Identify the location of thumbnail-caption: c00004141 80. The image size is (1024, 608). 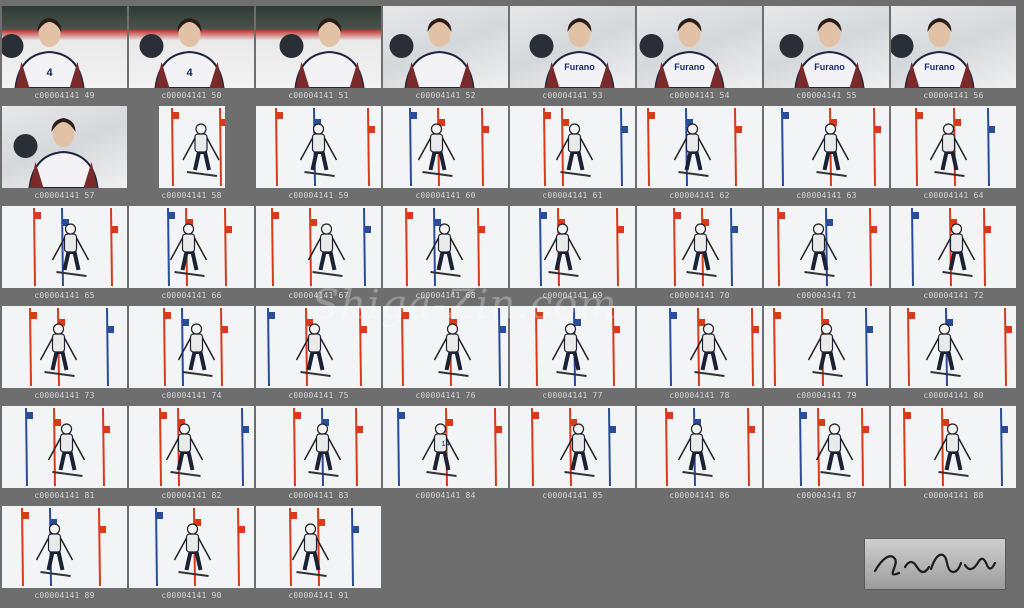
(953, 395).